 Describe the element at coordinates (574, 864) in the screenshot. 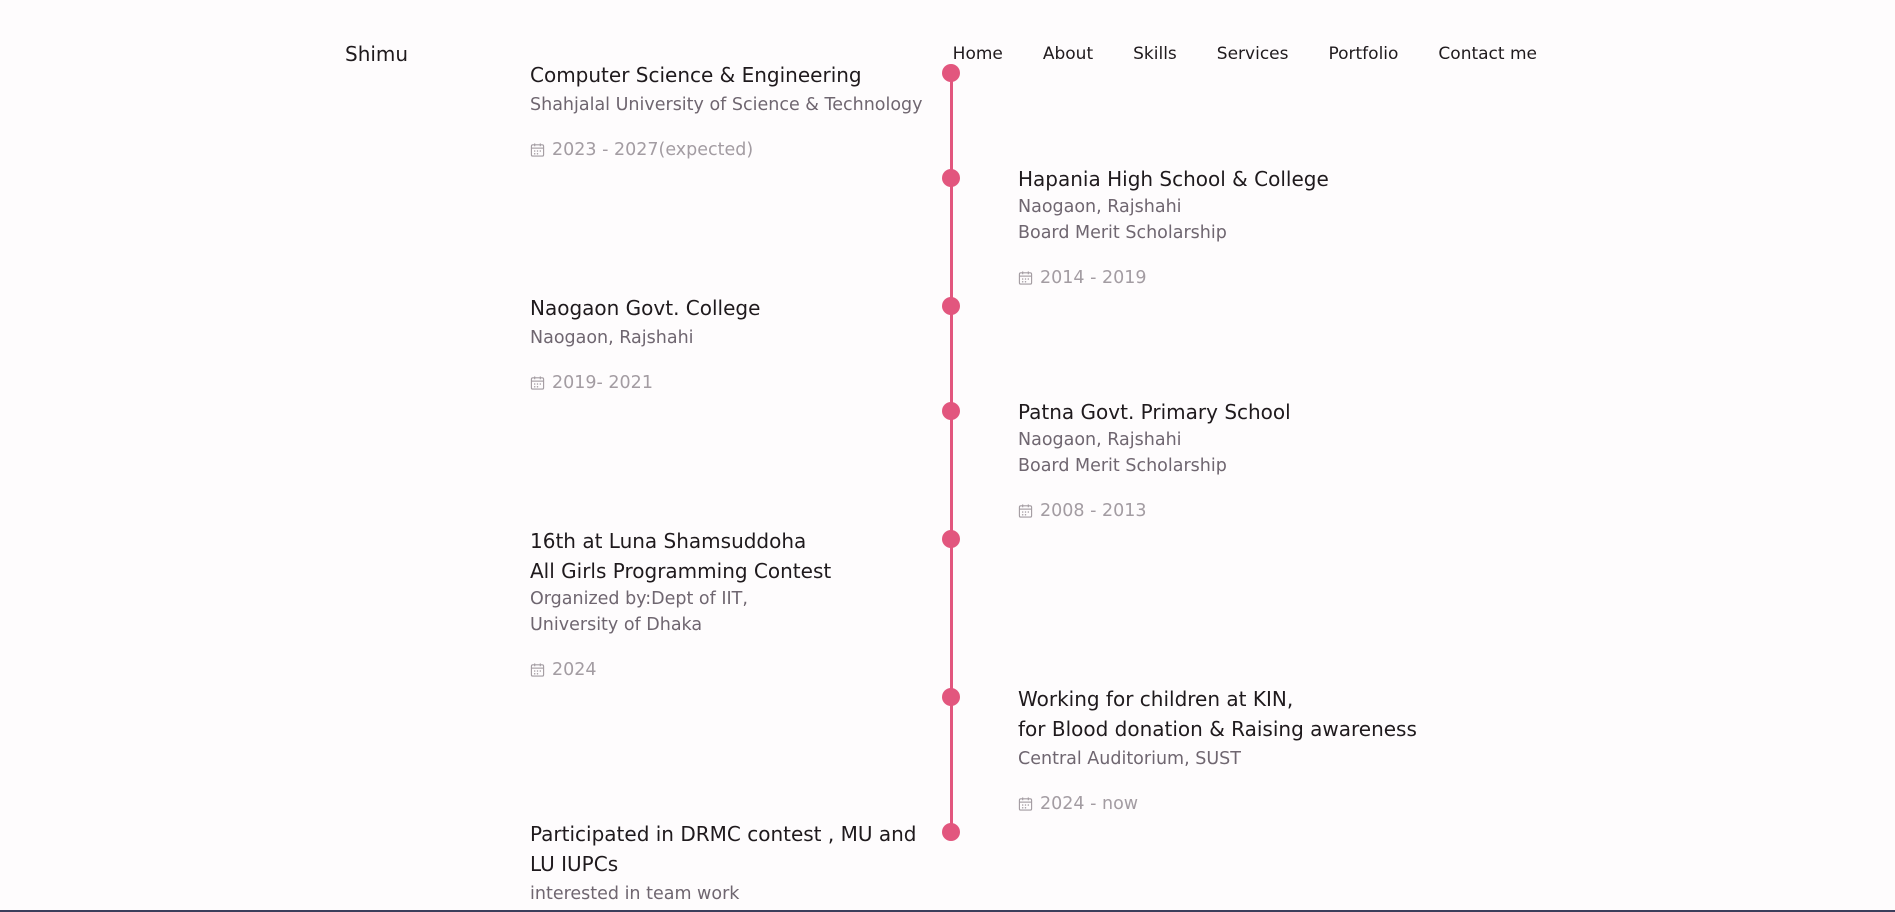

I see `item-title: LU IUPCs` at that location.